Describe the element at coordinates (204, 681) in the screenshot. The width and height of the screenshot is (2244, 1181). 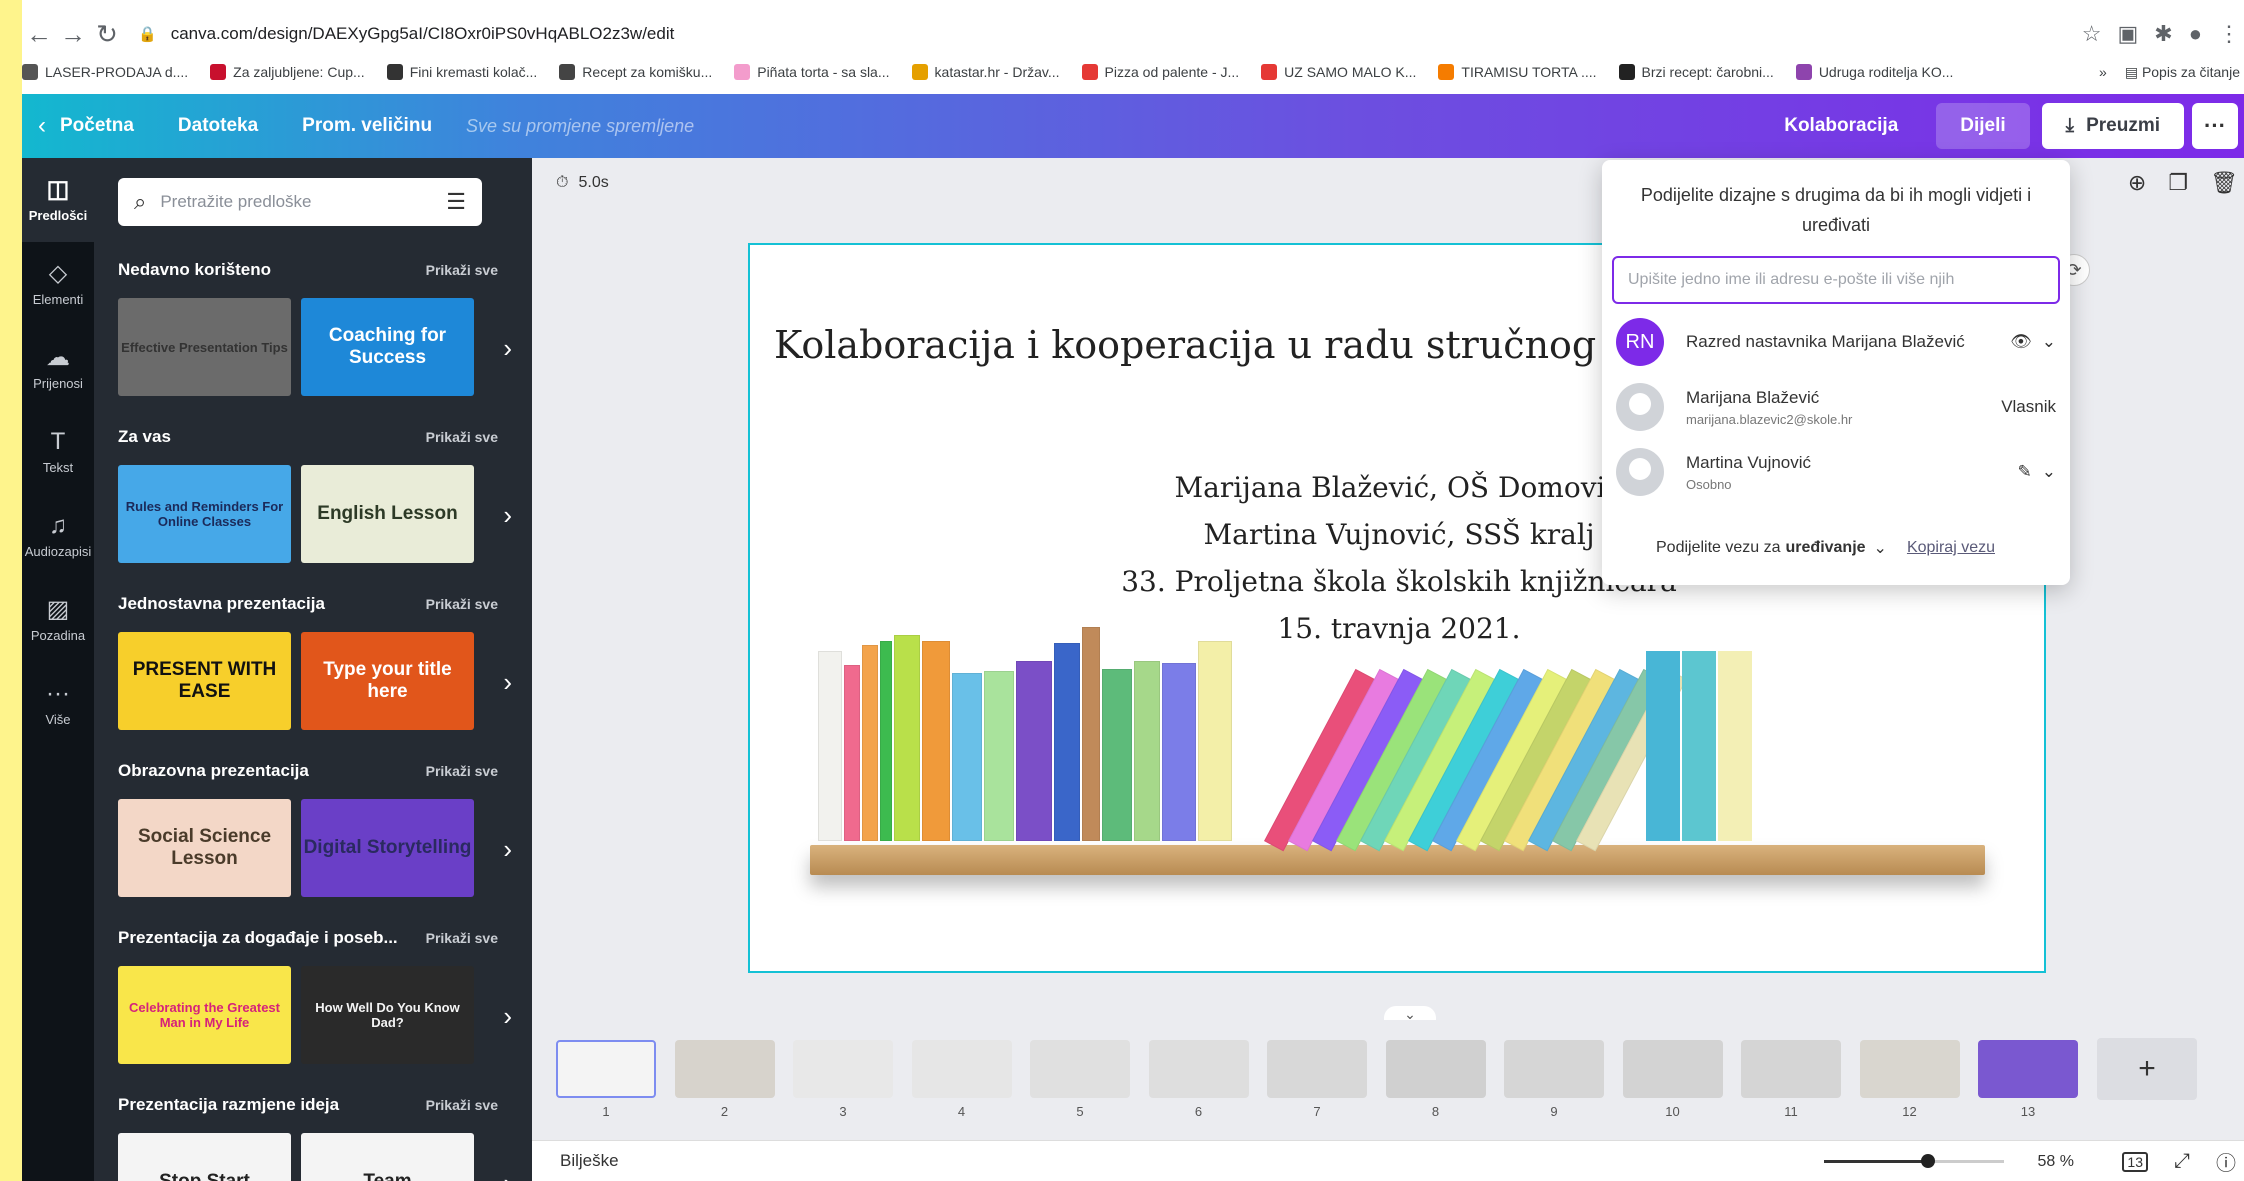
I see `template-thumbnail: PRESENT WITH EASE` at that location.